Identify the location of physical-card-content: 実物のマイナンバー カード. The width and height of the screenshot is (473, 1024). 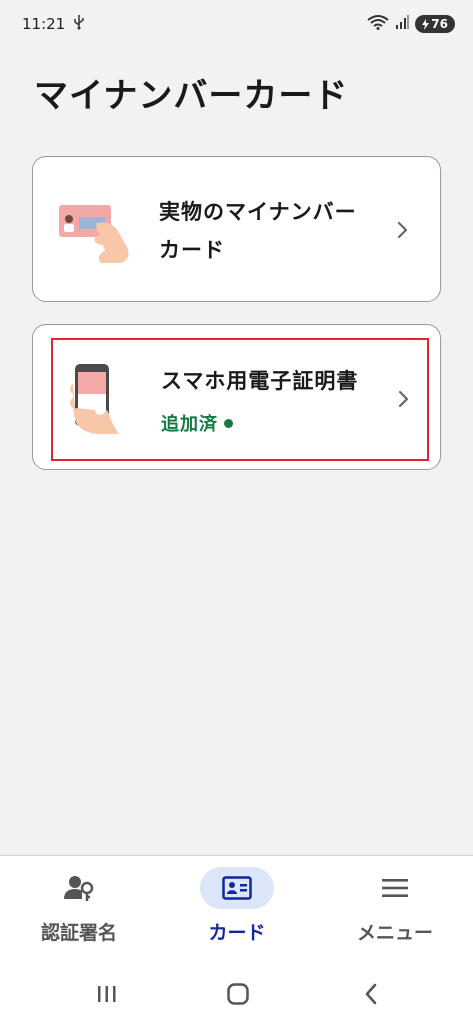
(236, 229).